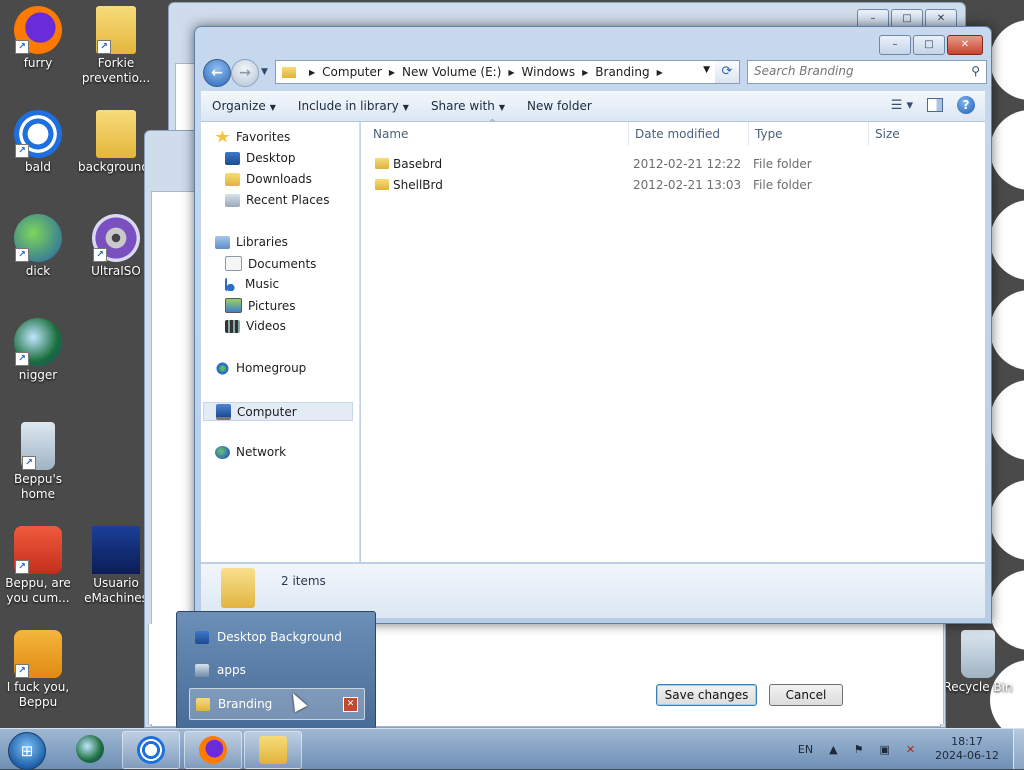  Describe the element at coordinates (352, 72) in the screenshot. I see `breadcrumb-computer: Computer` at that location.